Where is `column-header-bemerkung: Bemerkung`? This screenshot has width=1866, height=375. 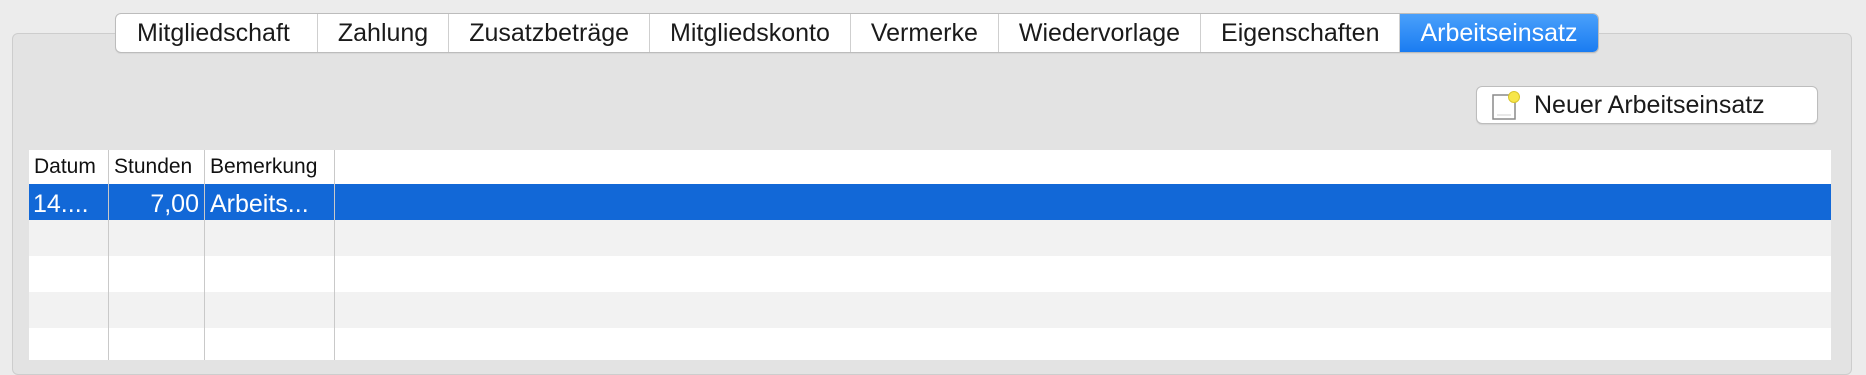 column-header-bemerkung: Bemerkung is located at coordinates (270, 167).